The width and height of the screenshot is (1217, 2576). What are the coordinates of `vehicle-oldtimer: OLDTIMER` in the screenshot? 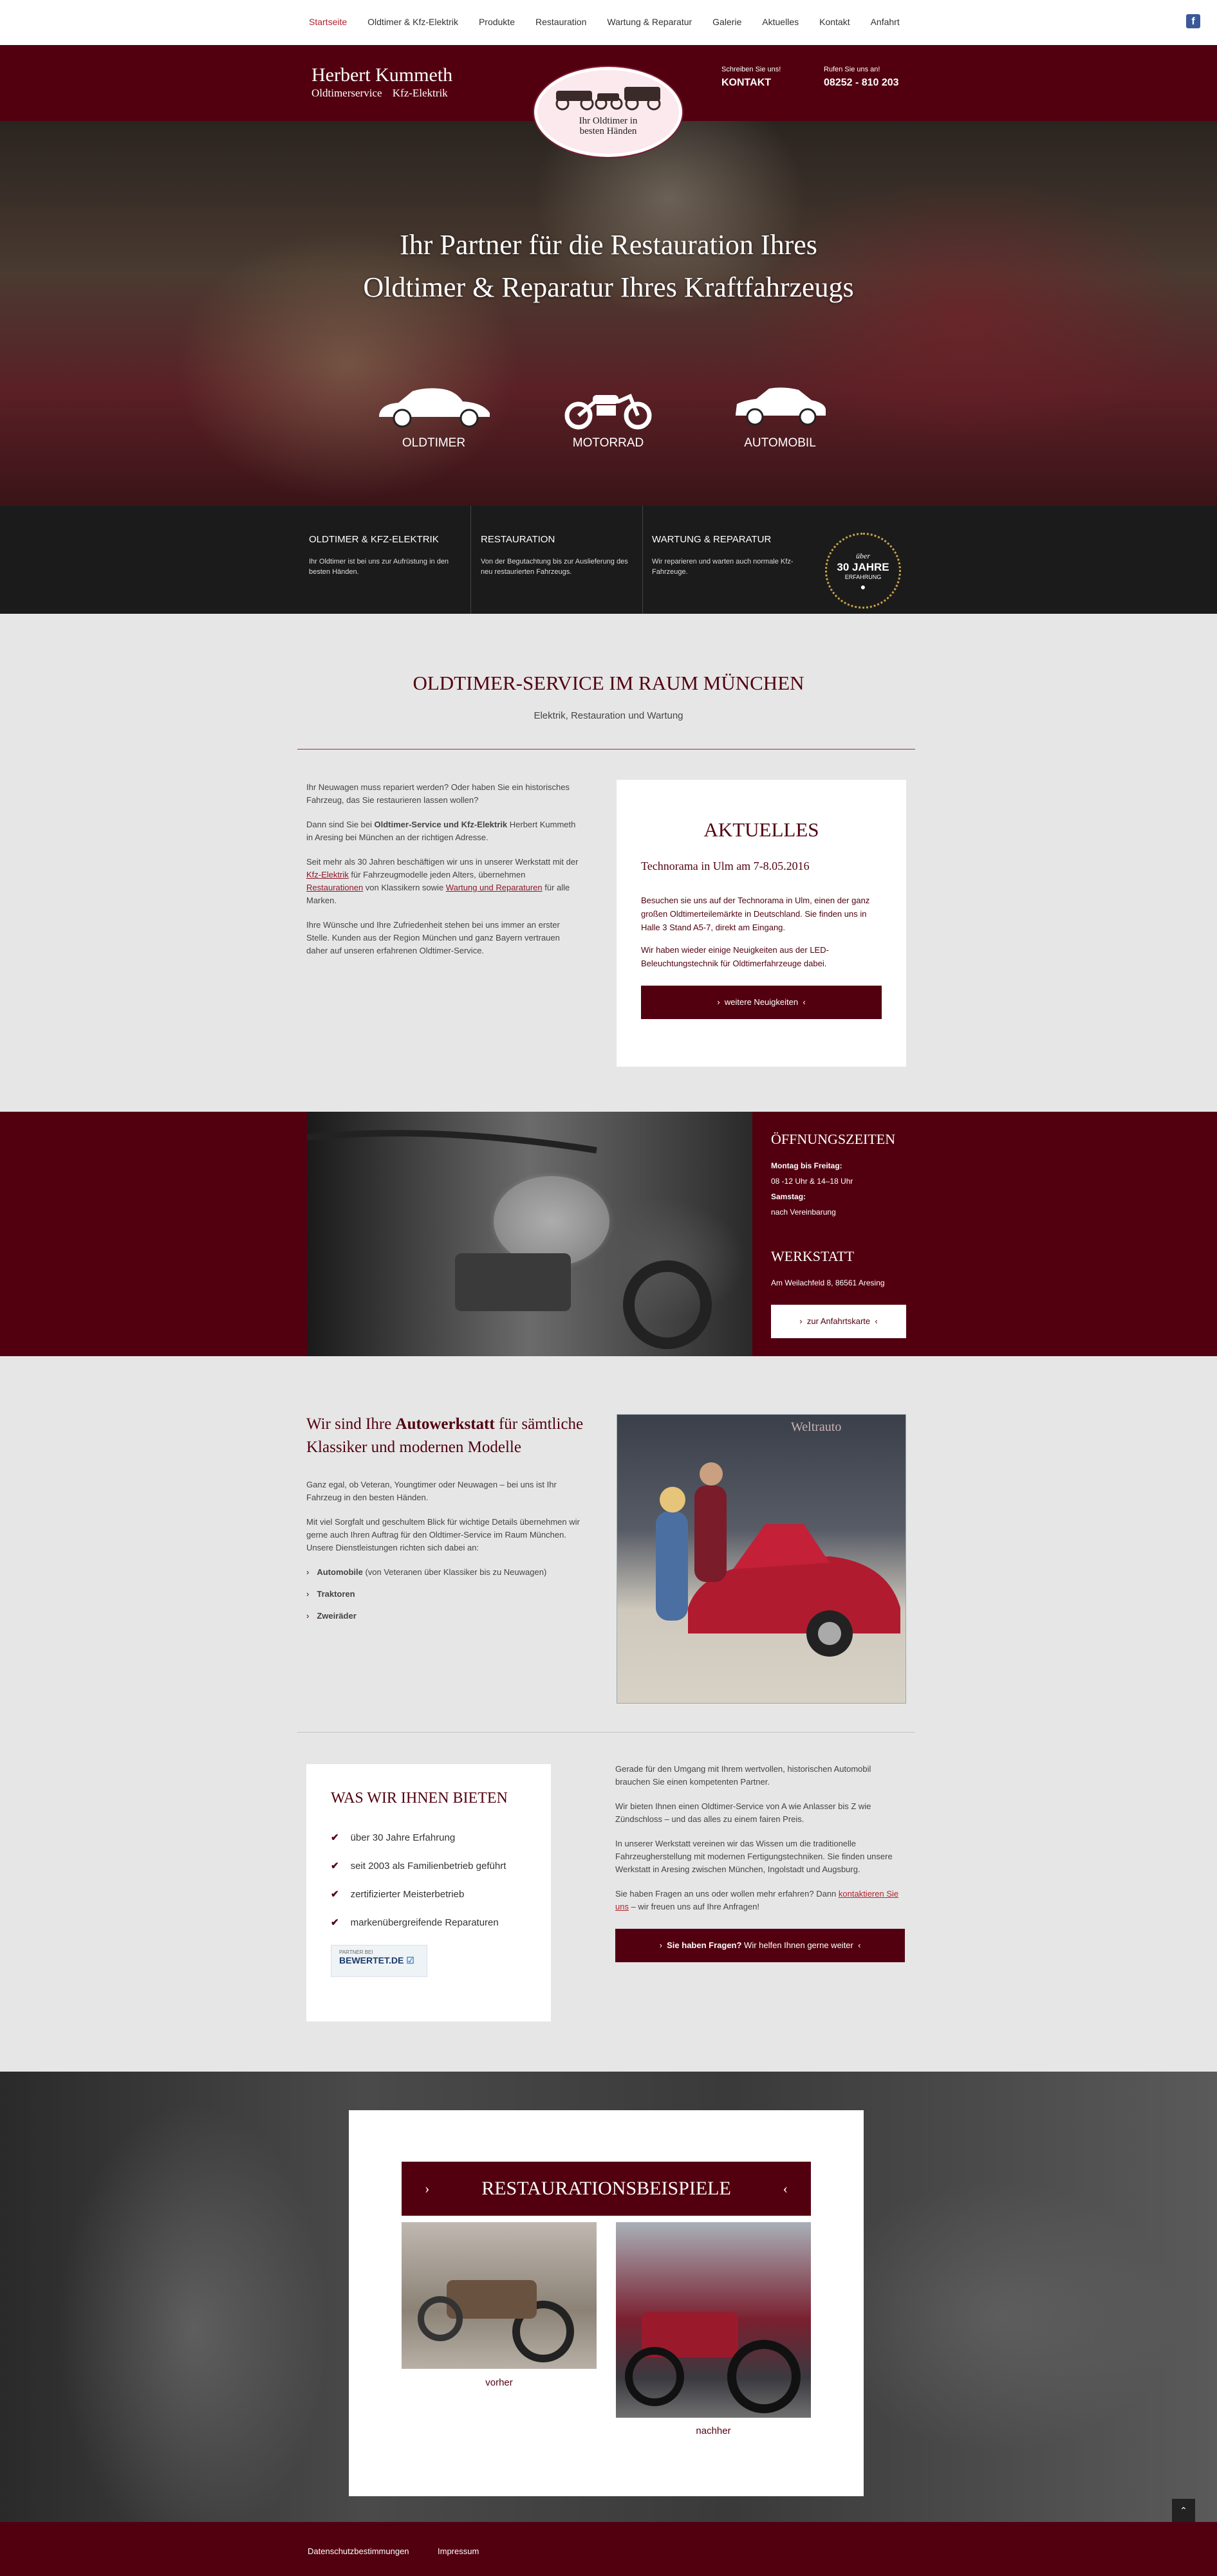 It's located at (433, 417).